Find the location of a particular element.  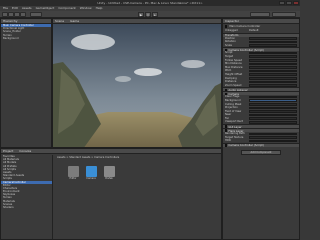

tag-dropdown: Untagged is located at coordinates (237, 31).